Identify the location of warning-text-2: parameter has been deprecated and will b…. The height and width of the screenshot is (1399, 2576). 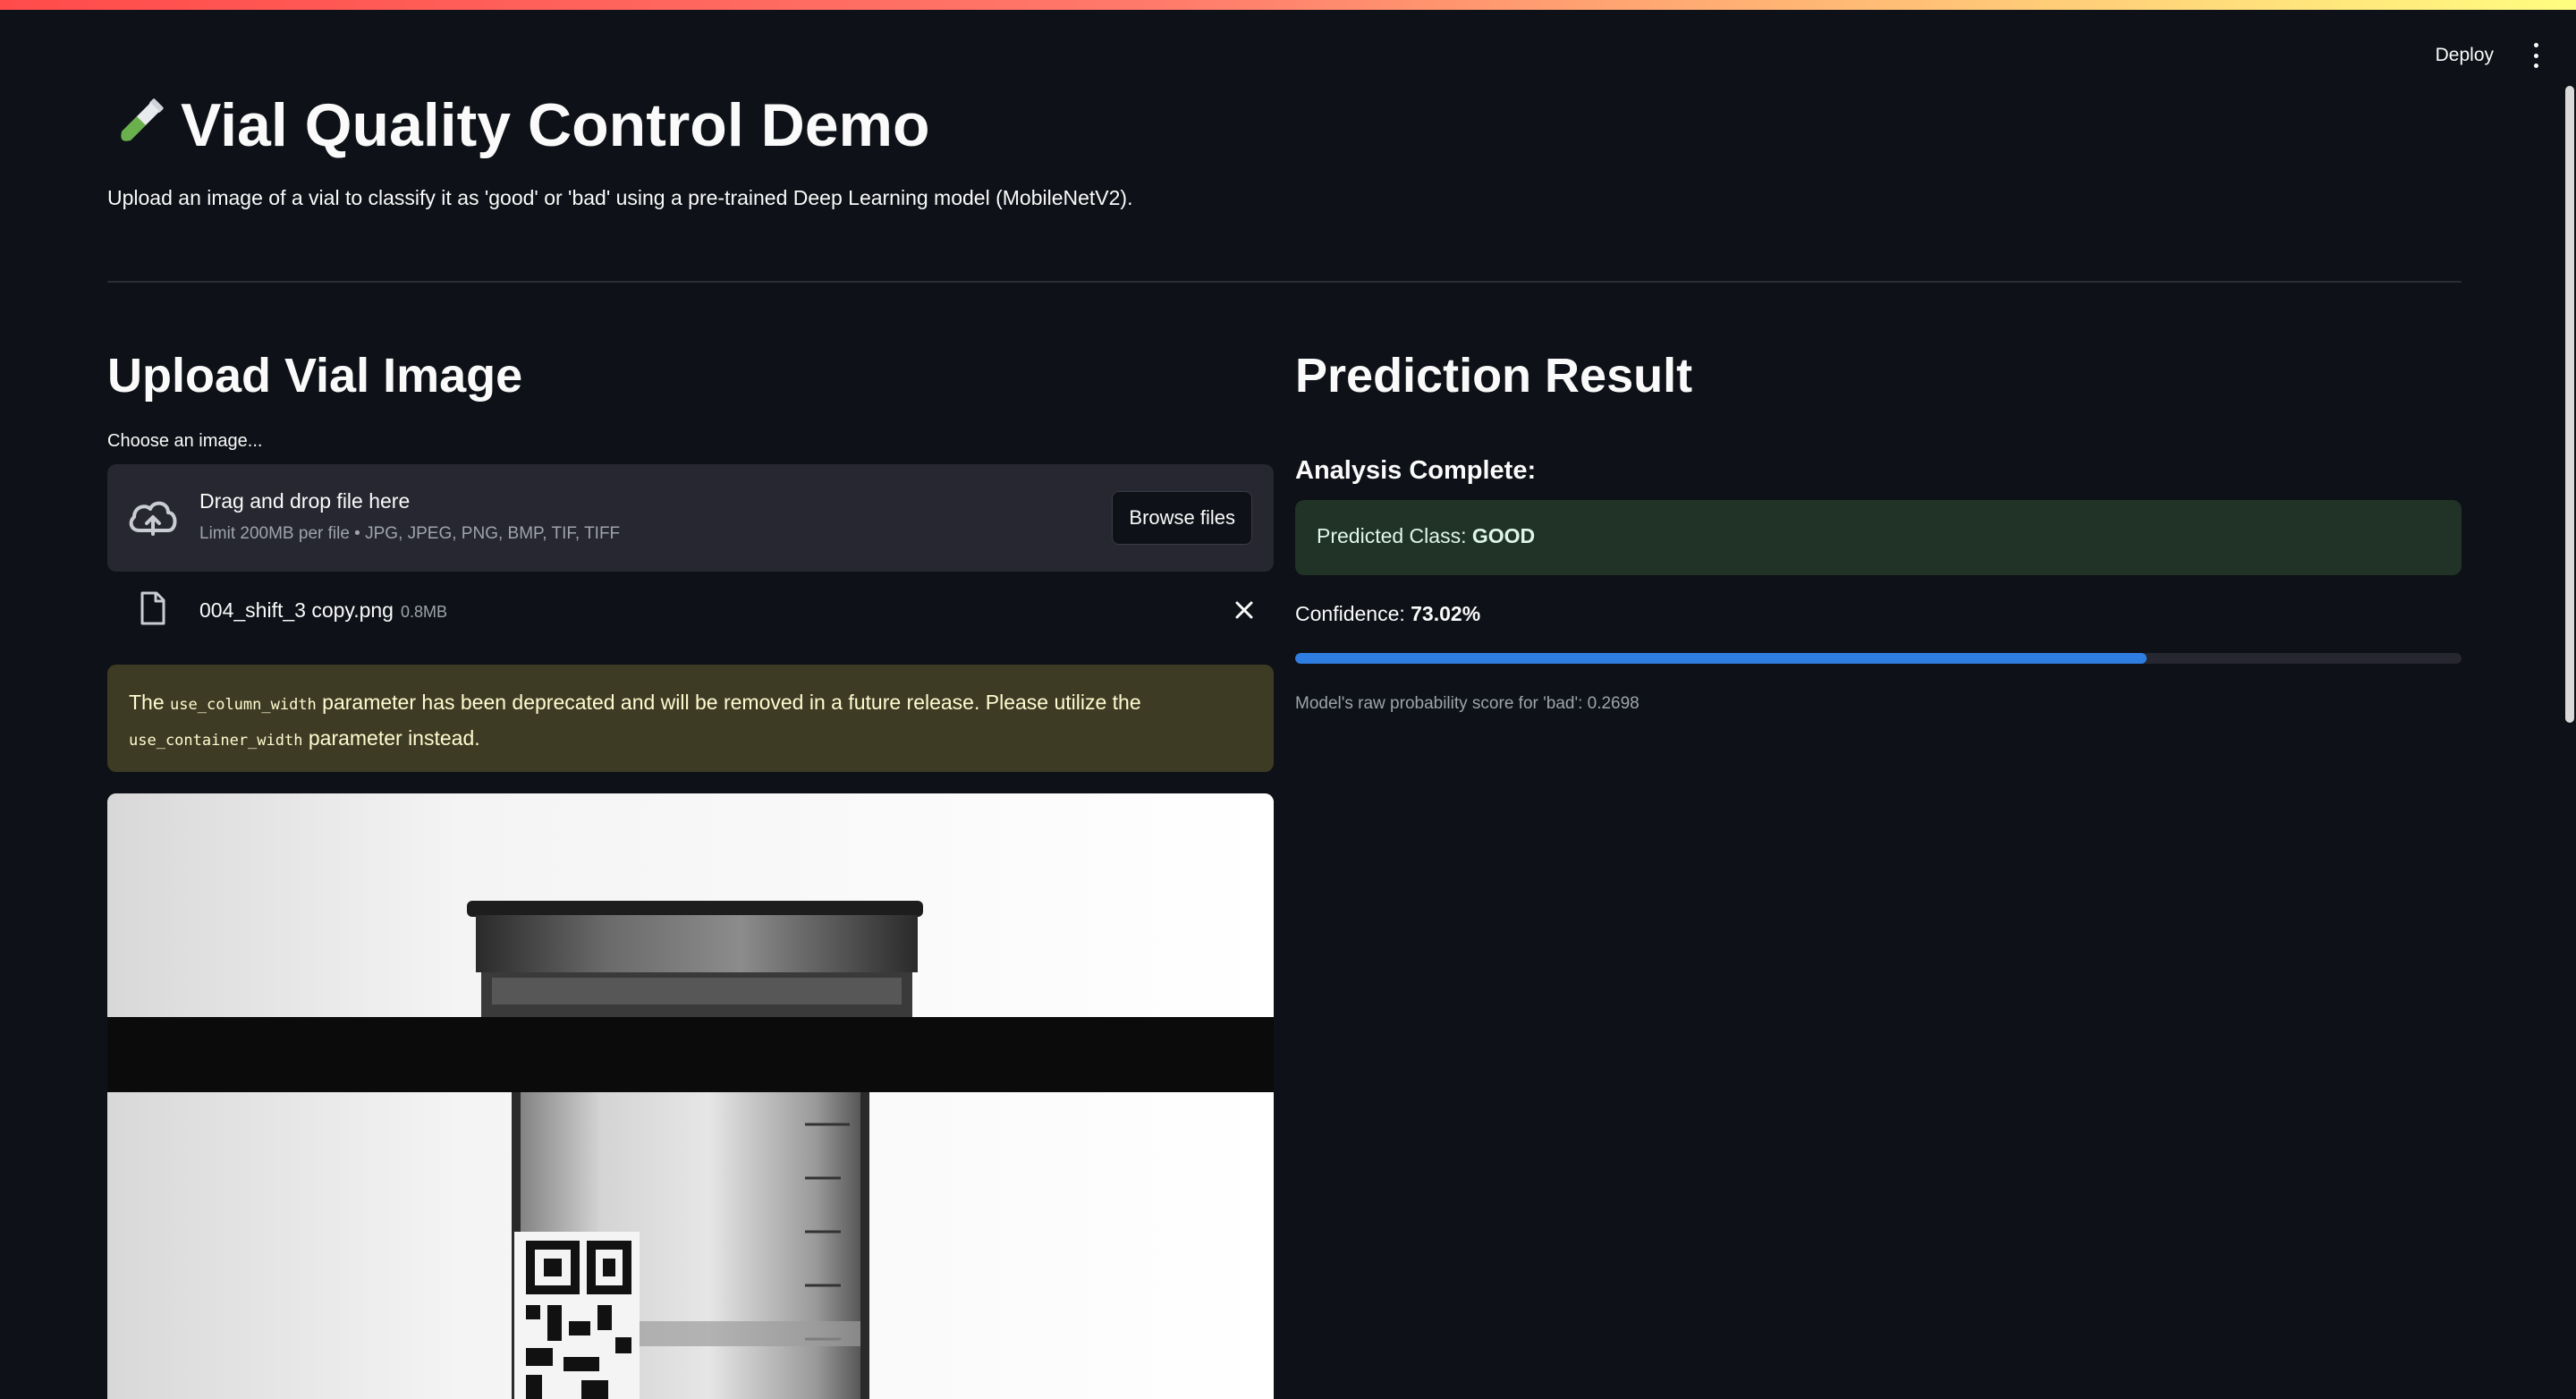
(728, 702).